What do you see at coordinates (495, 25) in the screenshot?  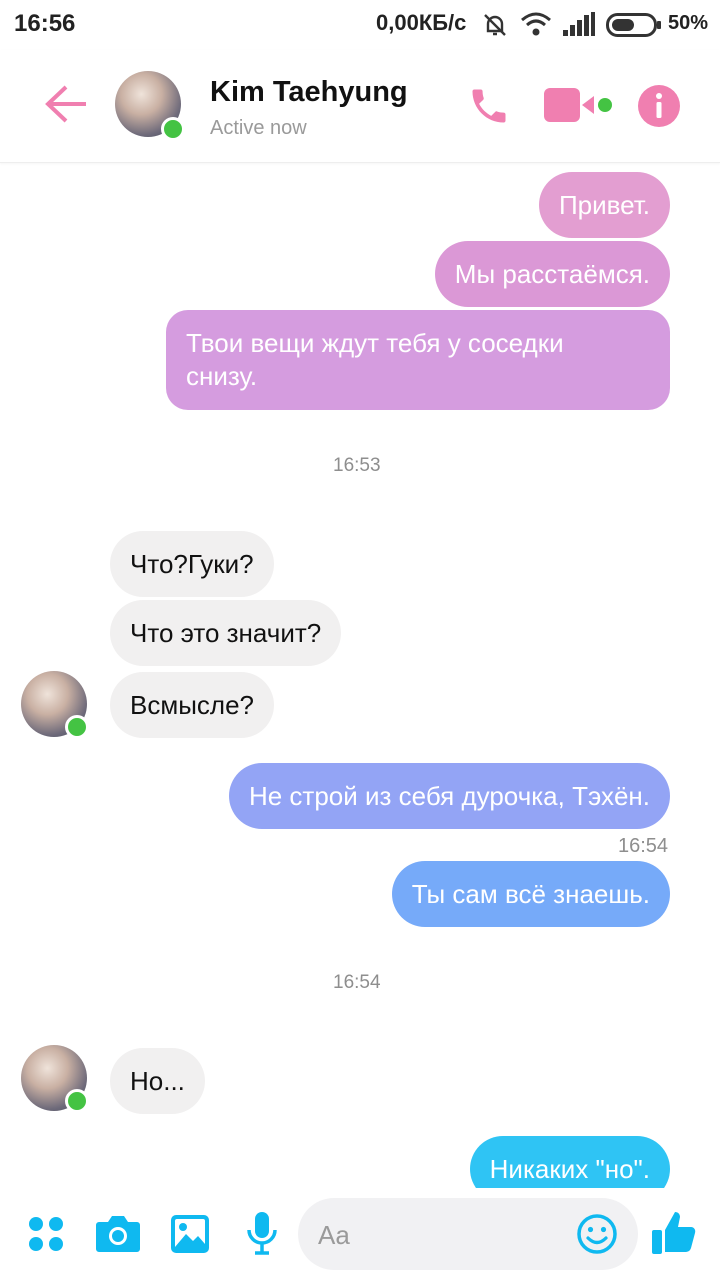 I see `mute-bell-icon` at bounding box center [495, 25].